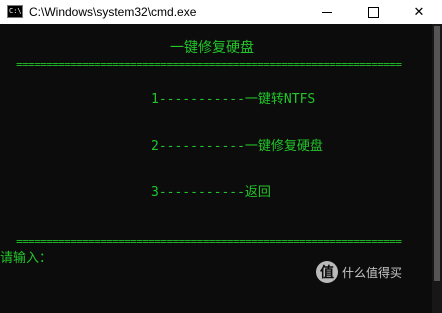 The width and height of the screenshot is (442, 313). Describe the element at coordinates (221, 12) in the screenshot. I see `title-bar: C:\ C:\Windows\system32\cmd.exe ✕` at that location.